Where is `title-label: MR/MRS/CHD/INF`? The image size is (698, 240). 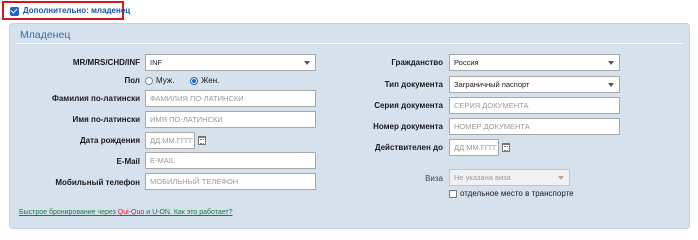
title-label: MR/MRS/CHD/INF is located at coordinates (106, 62).